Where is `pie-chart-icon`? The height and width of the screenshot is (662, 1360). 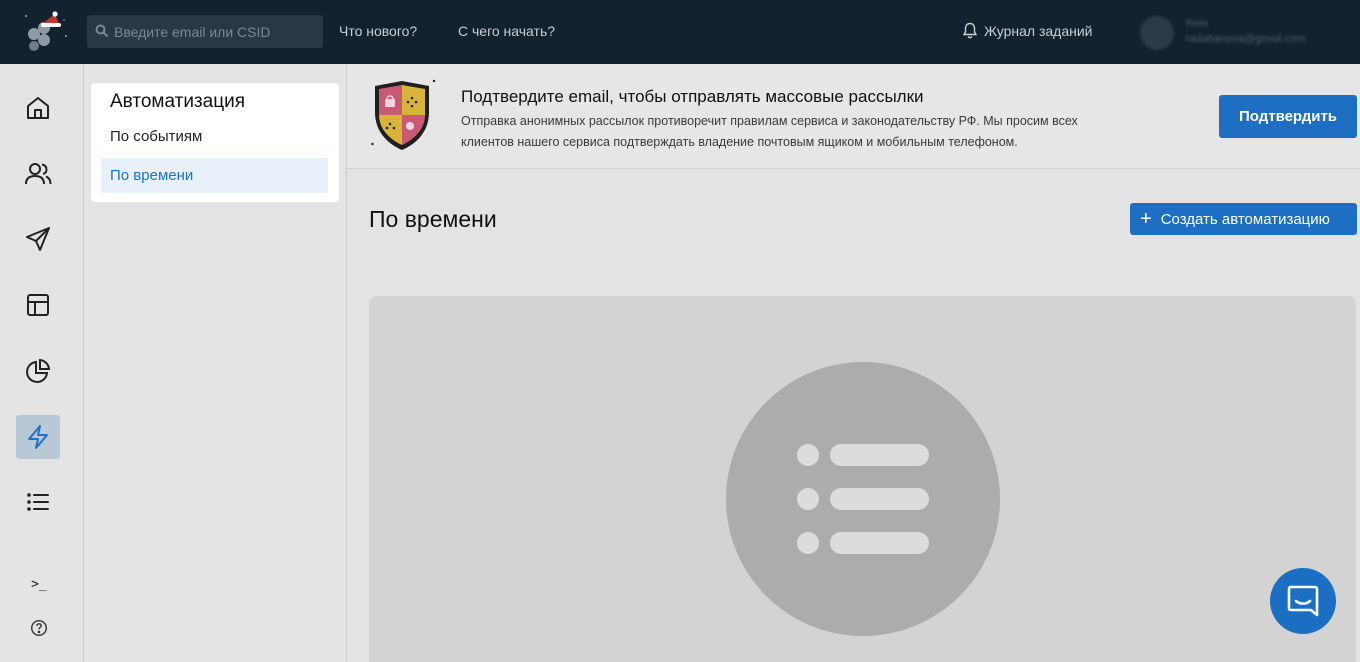
pie-chart-icon is located at coordinates (38, 370).